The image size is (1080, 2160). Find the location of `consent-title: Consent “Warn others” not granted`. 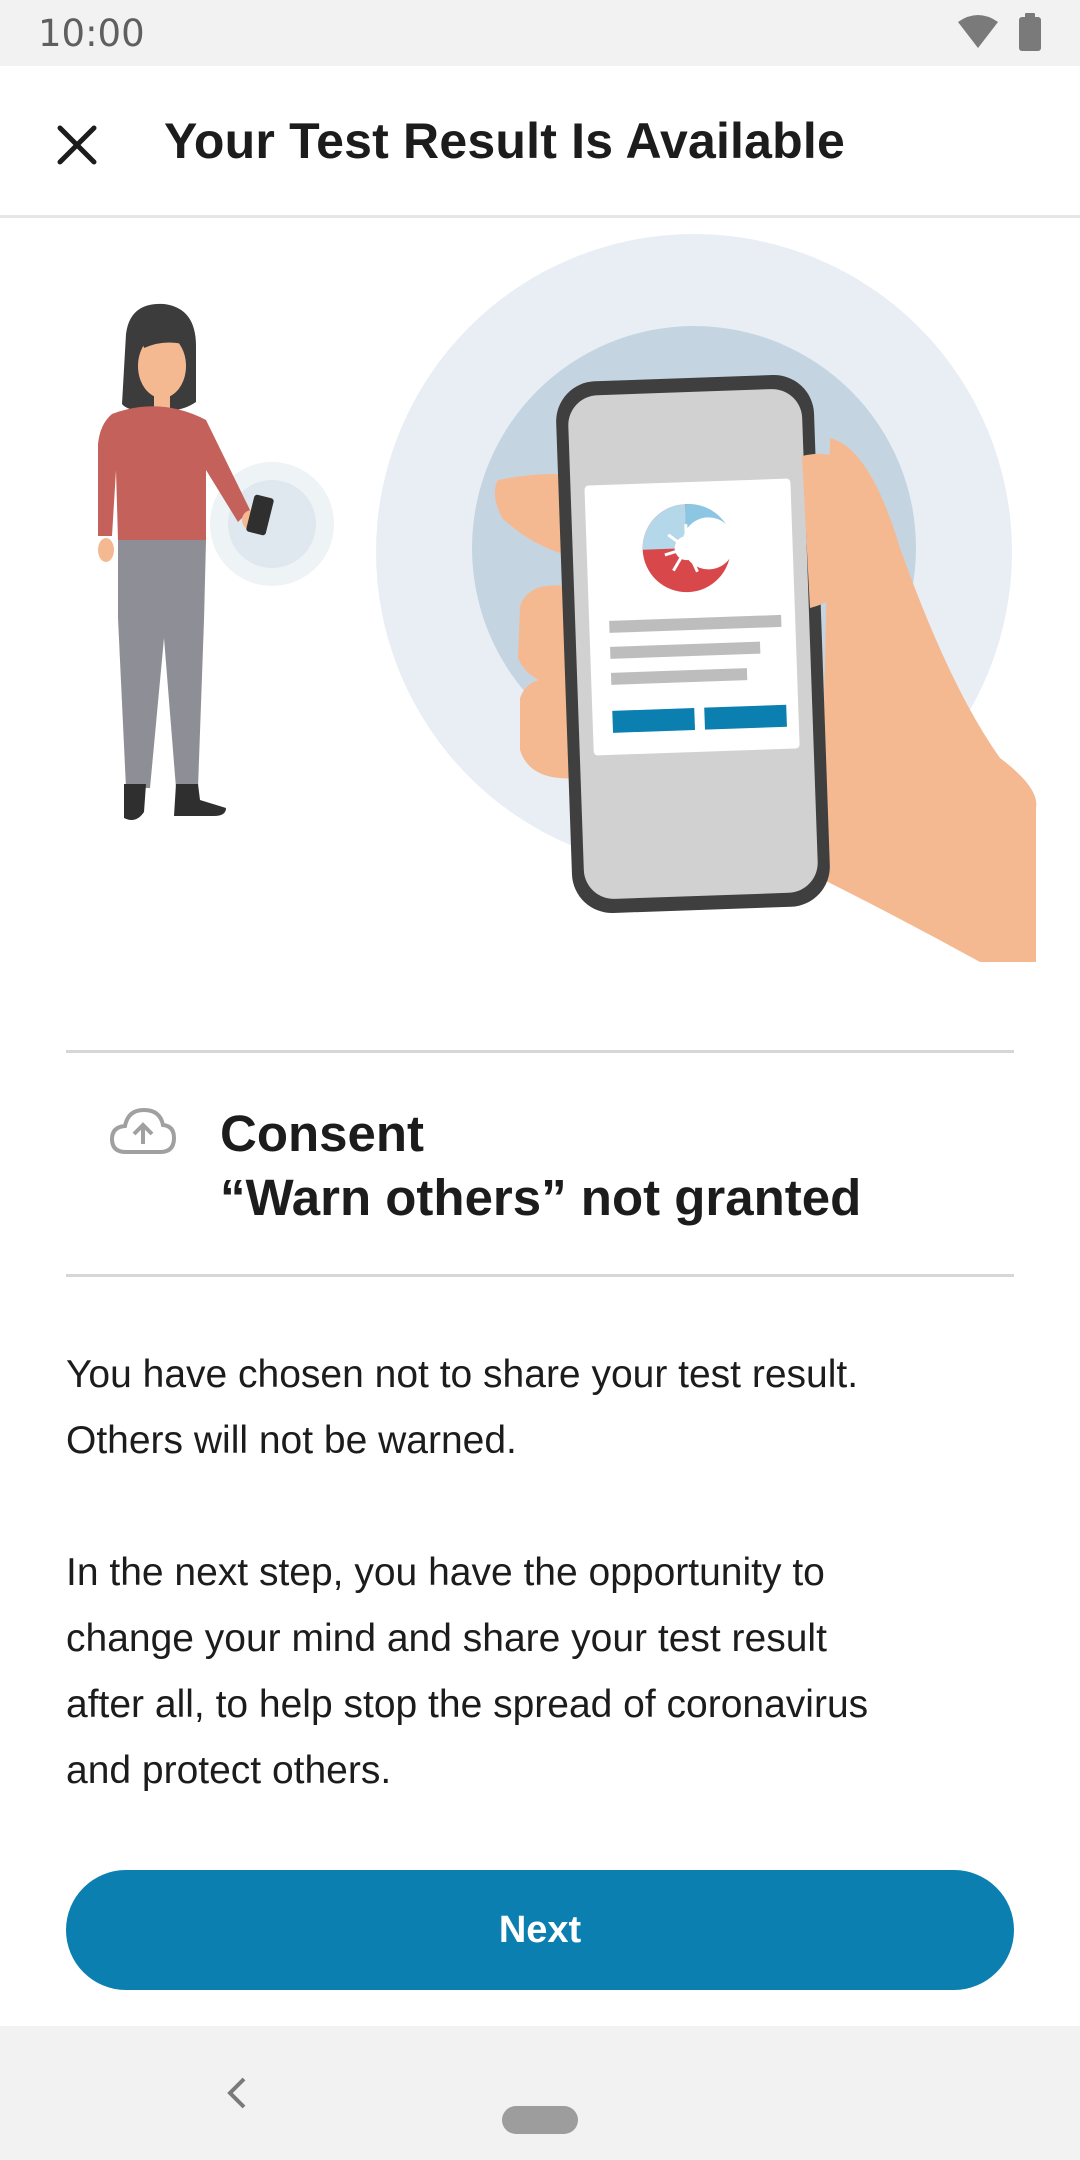

consent-title: Consent “Warn others” not granted is located at coordinates (540, 1166).